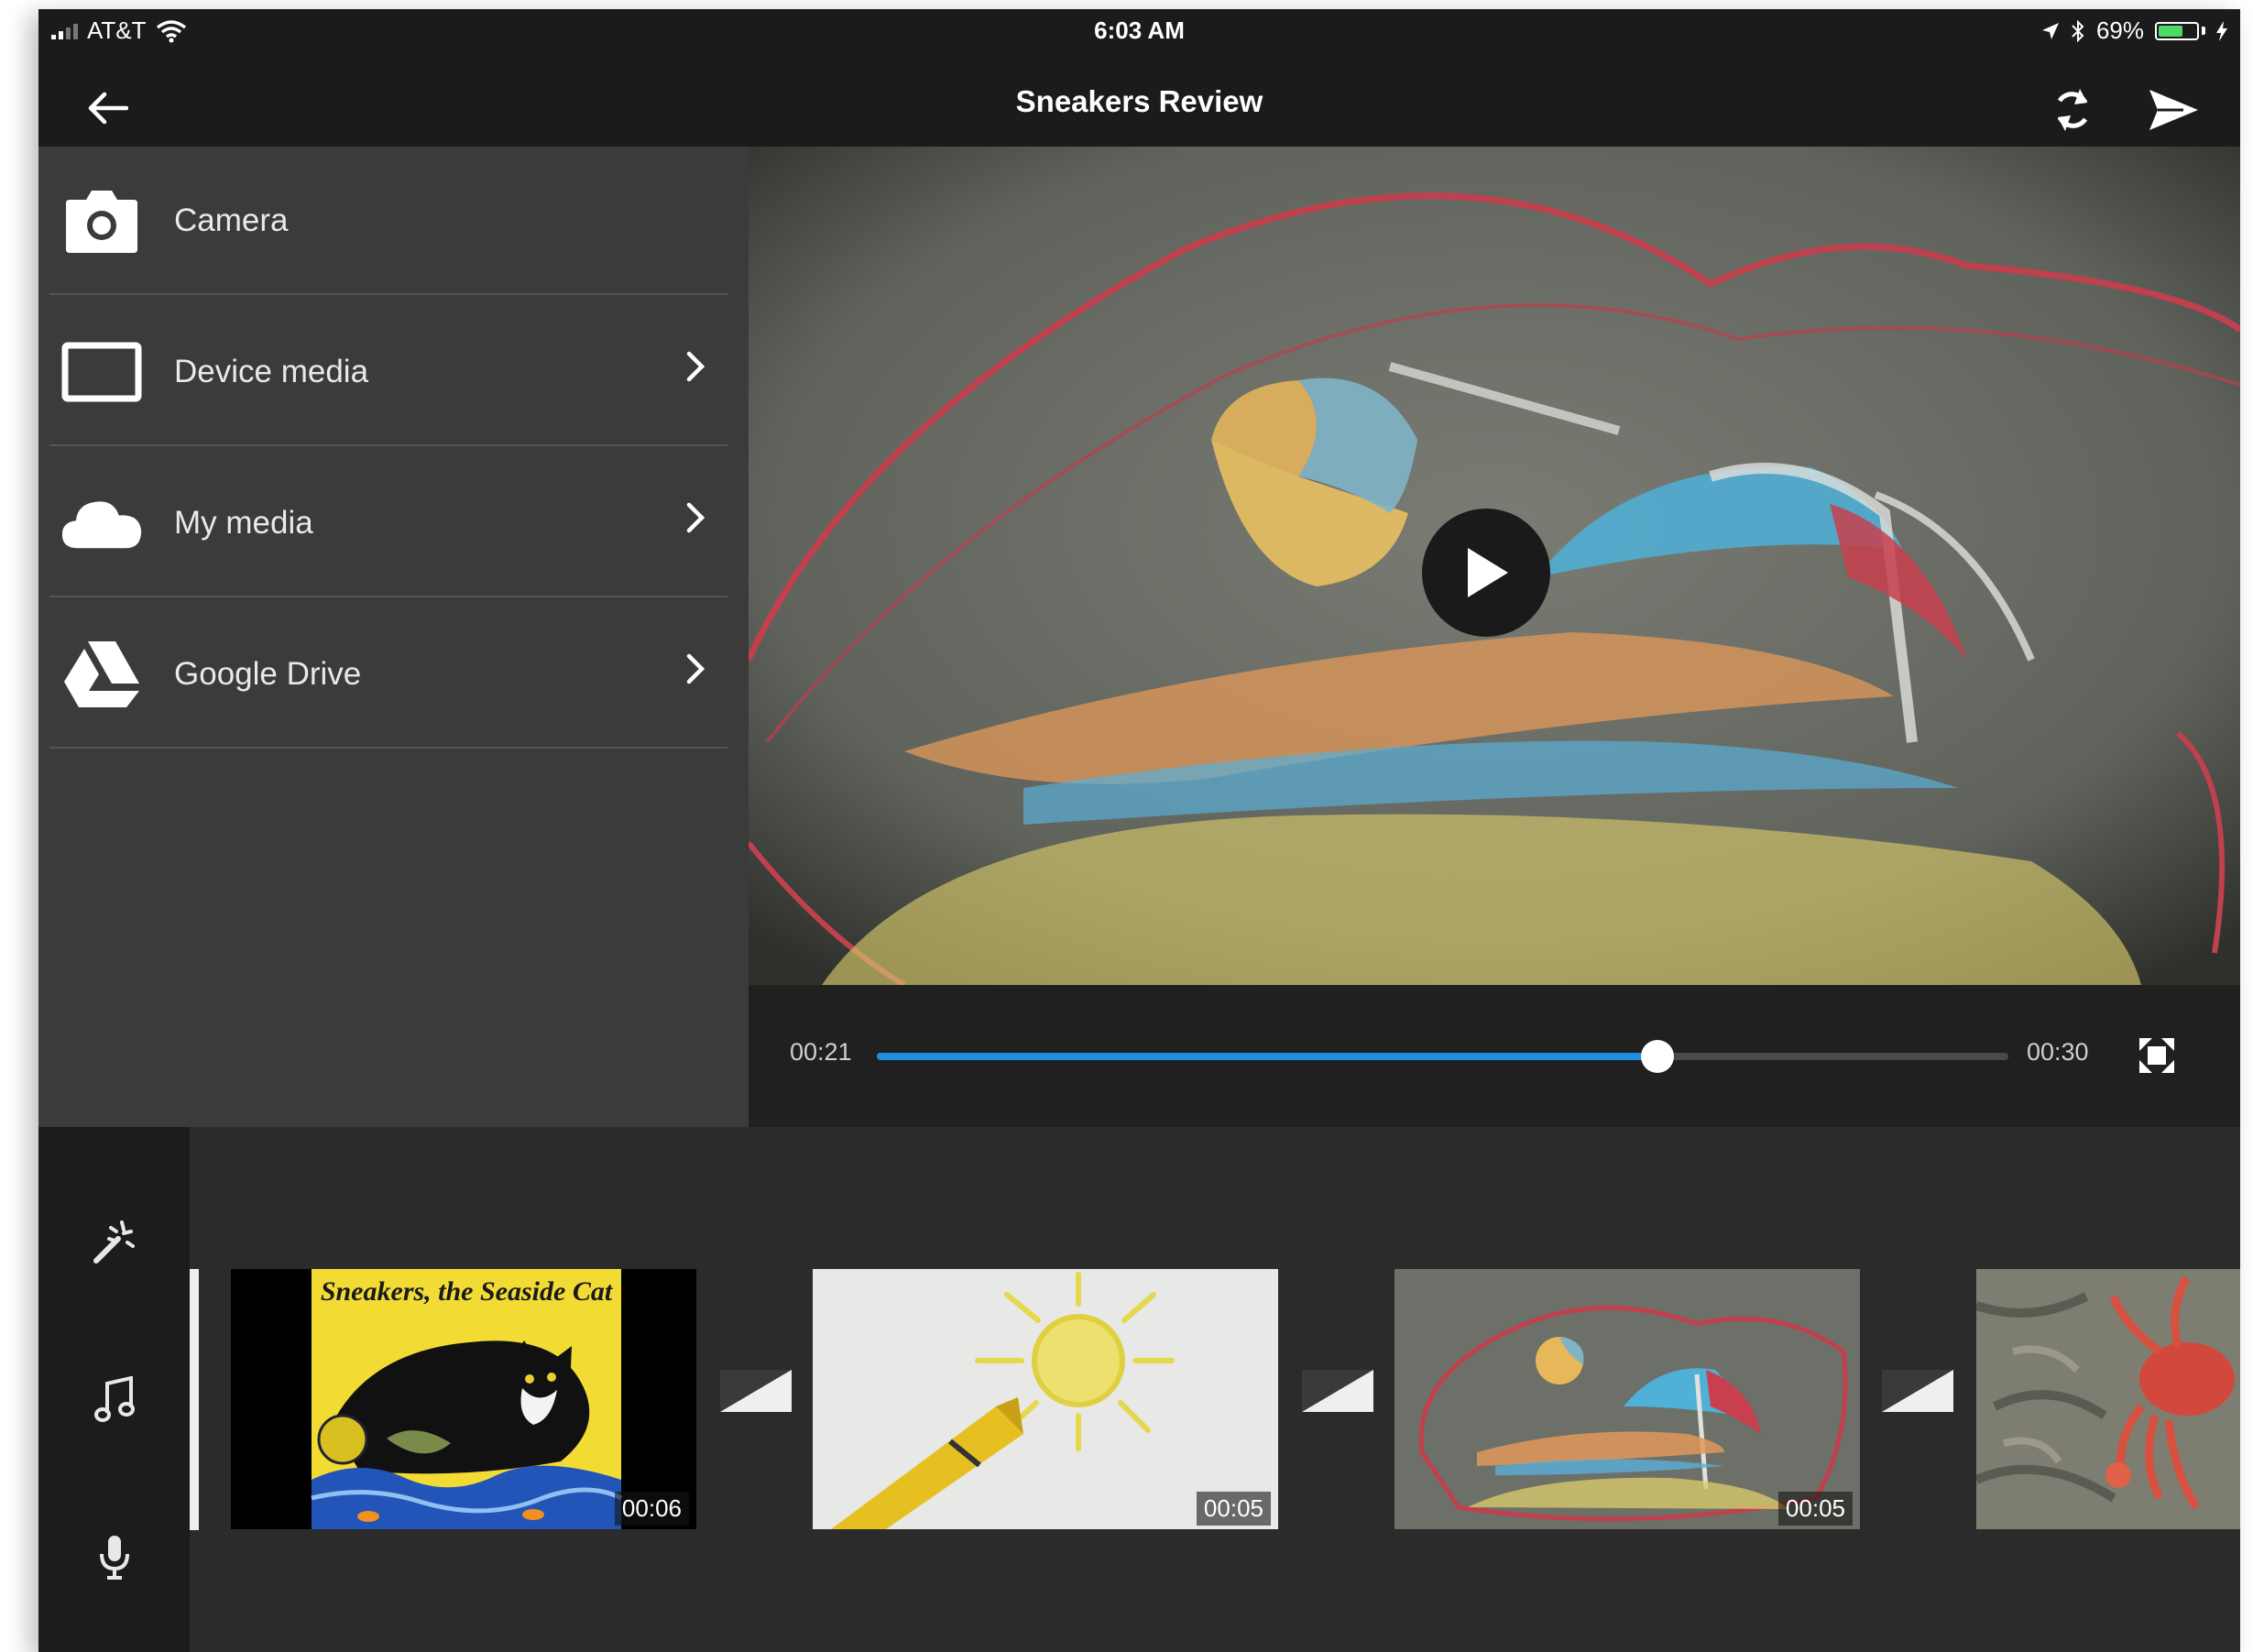 The width and height of the screenshot is (2253, 1652). Describe the element at coordinates (388, 674) in the screenshot. I see `media-source-google-drive: Google Drive` at that location.